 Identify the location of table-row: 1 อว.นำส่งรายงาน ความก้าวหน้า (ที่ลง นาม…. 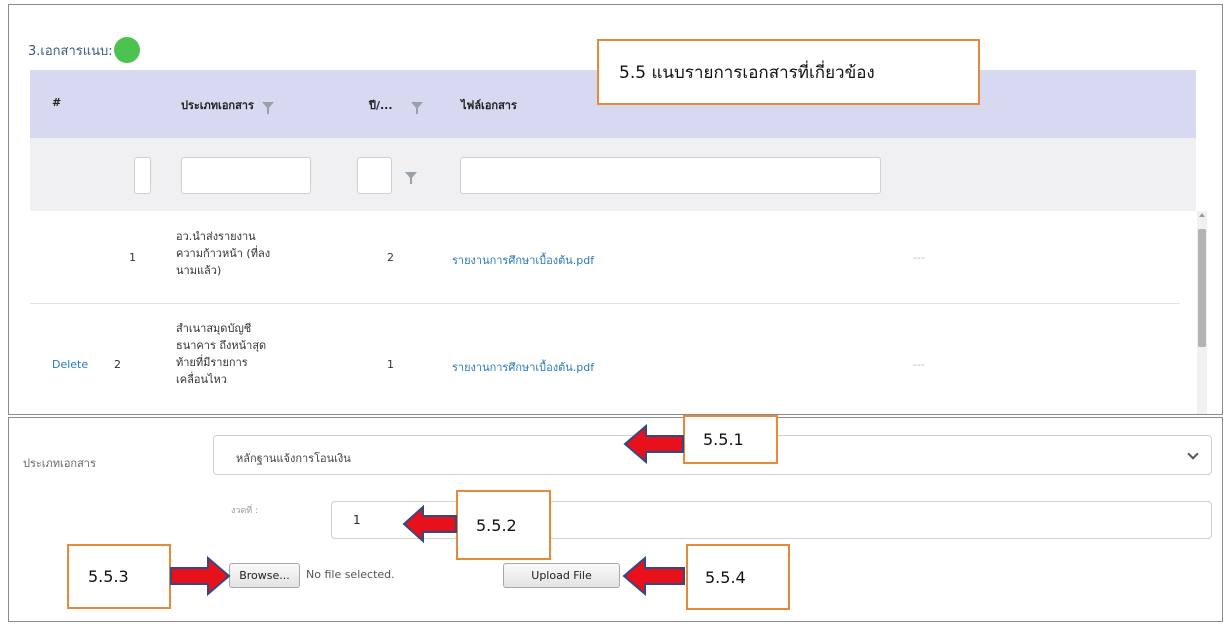
(605, 257).